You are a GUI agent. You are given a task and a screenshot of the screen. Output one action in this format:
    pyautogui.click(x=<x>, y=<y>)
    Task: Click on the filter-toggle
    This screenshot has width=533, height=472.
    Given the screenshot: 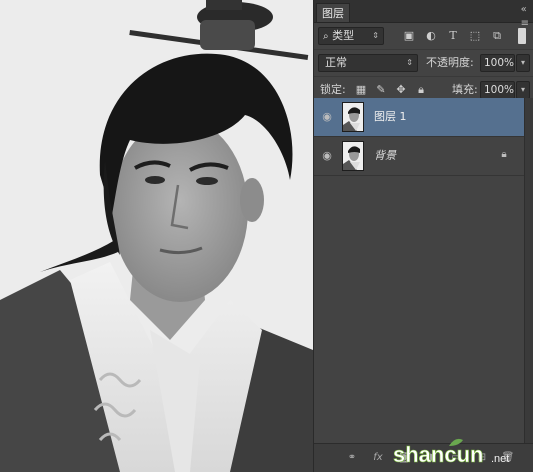 What is the action you would take?
    pyautogui.click(x=522, y=36)
    